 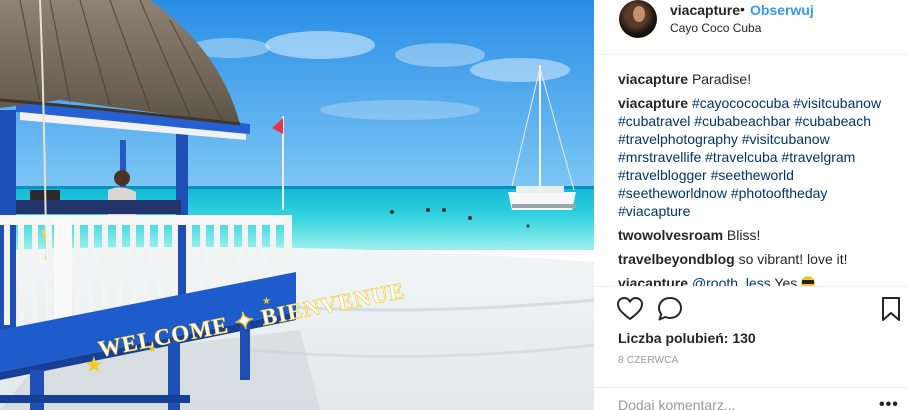 I want to click on hashtag-link: #travelgram, so click(x=818, y=157).